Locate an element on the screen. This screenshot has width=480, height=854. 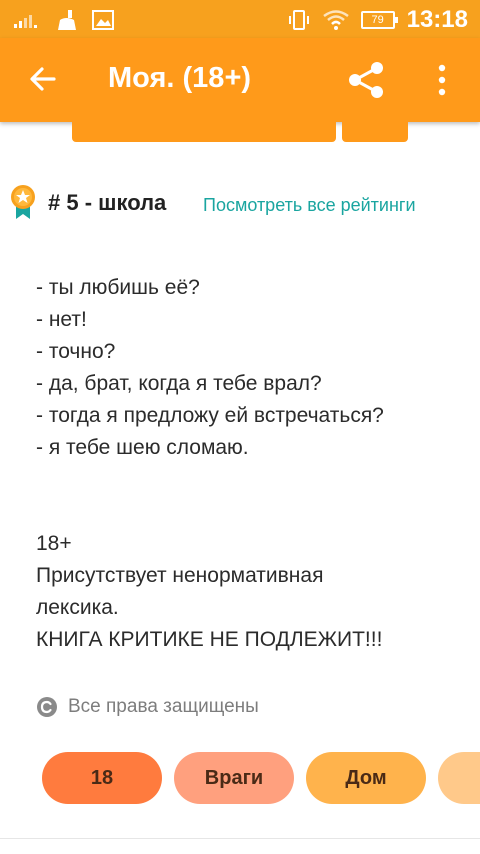
description-line: 18+ is located at coordinates (54, 543).